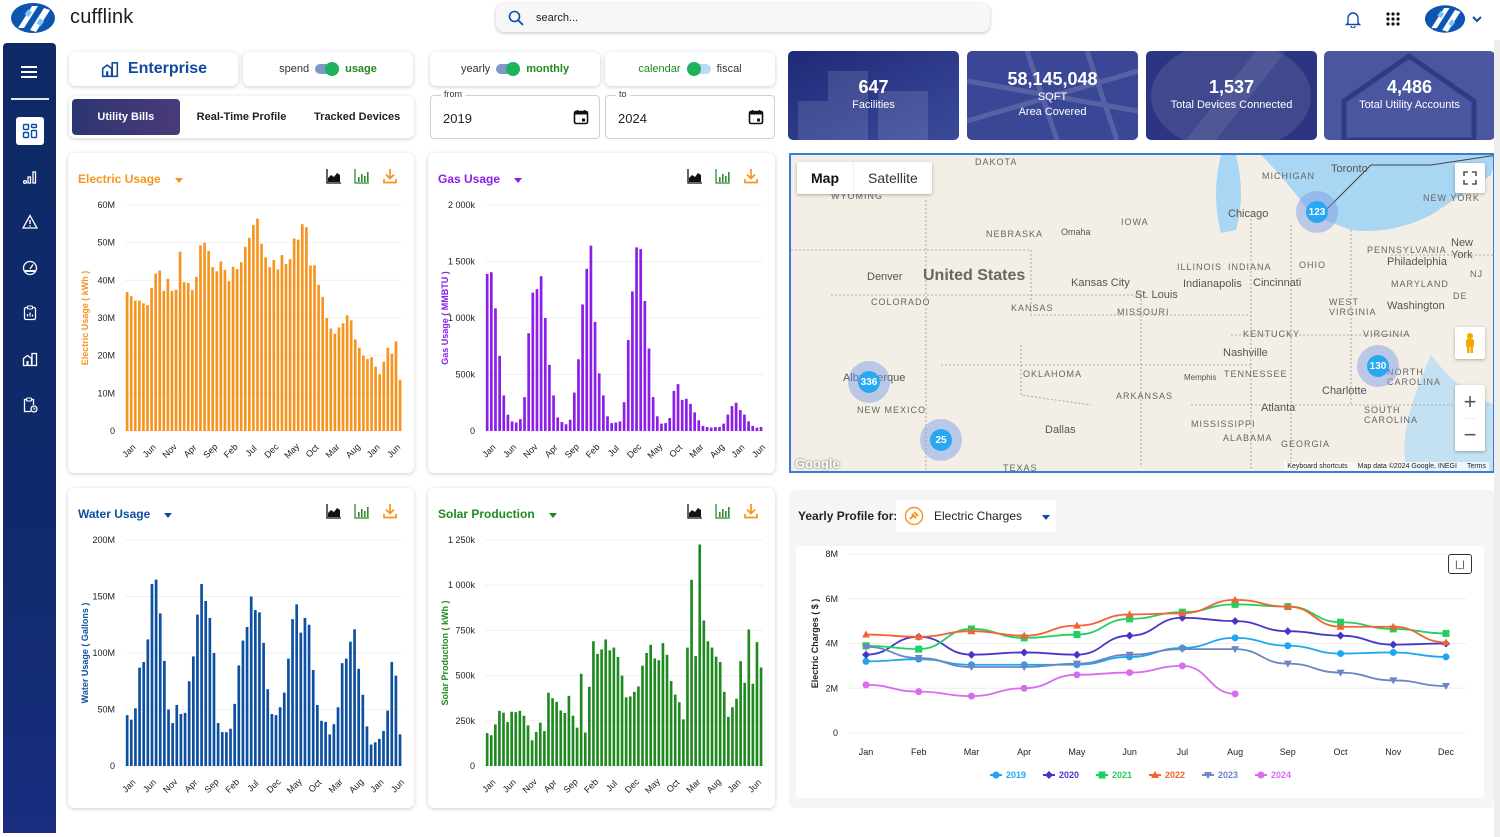 This screenshot has height=837, width=1500. What do you see at coordinates (1317, 466) in the screenshot?
I see `keyboard-shortcuts-link: Keyboard shortcuts` at bounding box center [1317, 466].